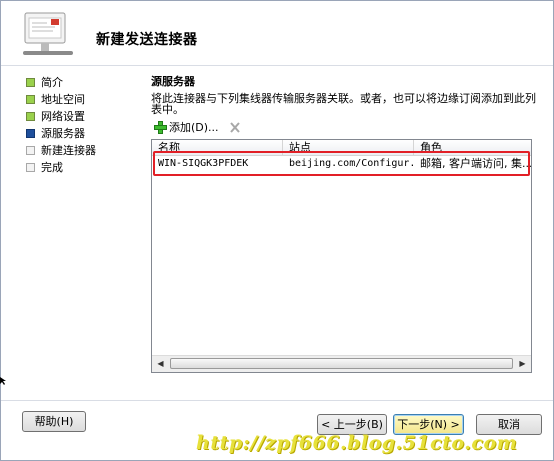  I want to click on footer-divider, so click(277, 400).